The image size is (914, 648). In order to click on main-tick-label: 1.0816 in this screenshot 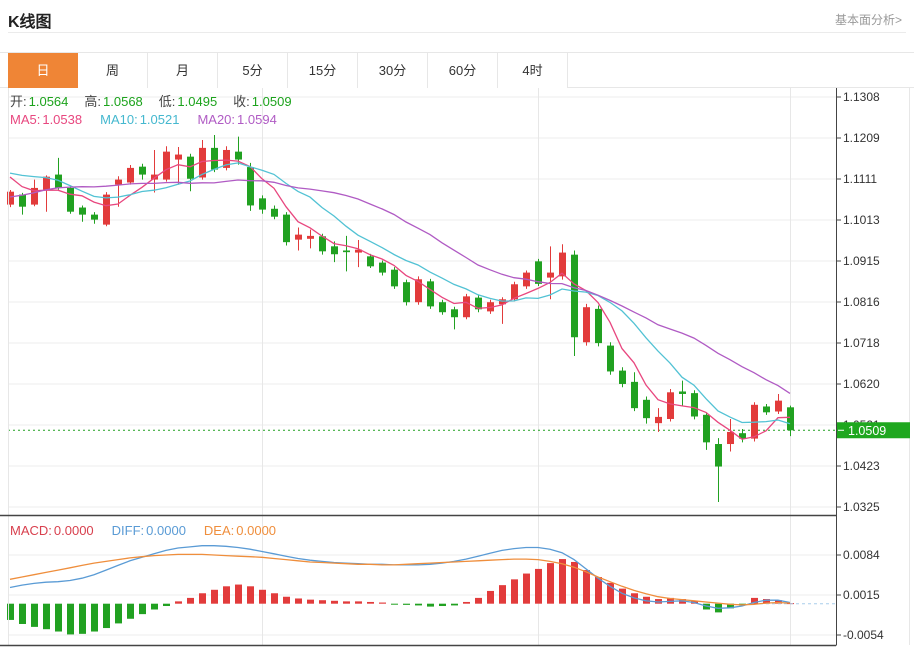, I will do `click(861, 302)`.